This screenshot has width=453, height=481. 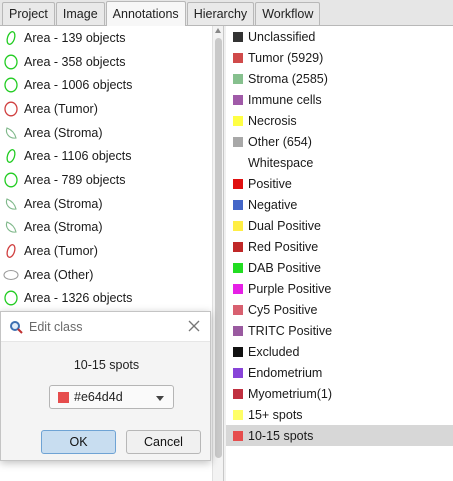 What do you see at coordinates (285, 99) in the screenshot?
I see `class-label: Immune cells` at bounding box center [285, 99].